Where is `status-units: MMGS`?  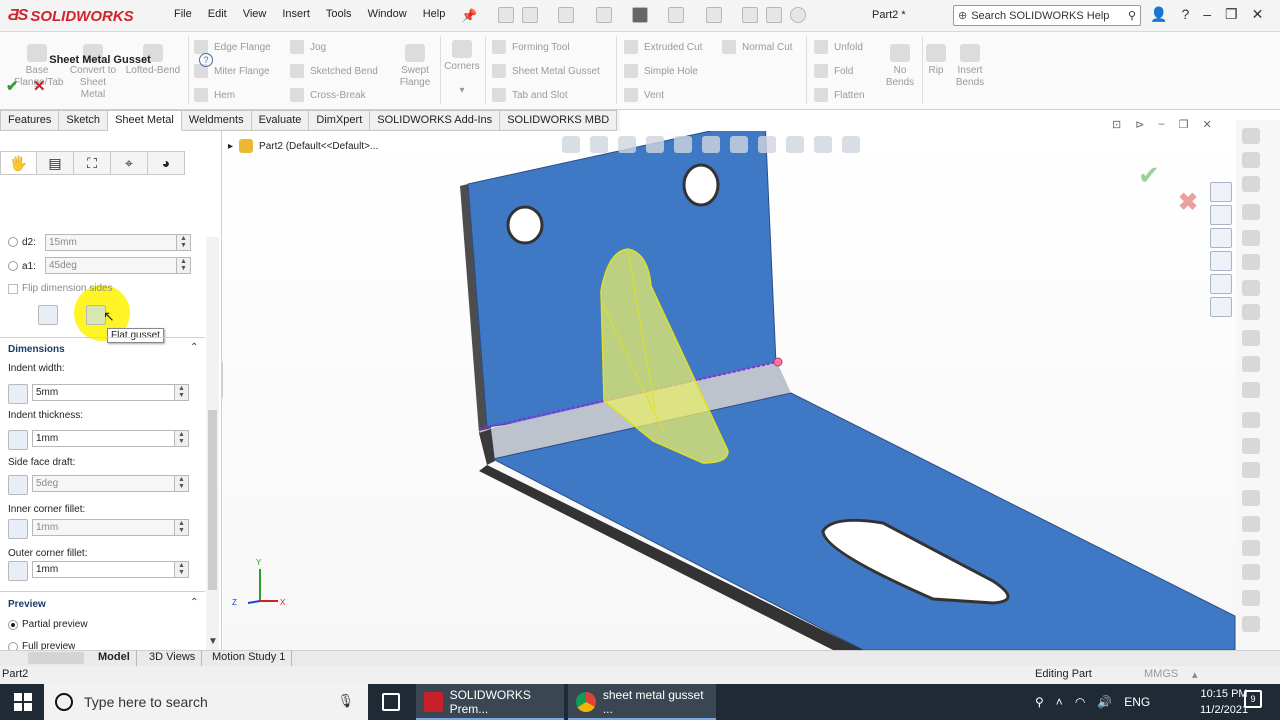 status-units: MMGS is located at coordinates (1161, 674).